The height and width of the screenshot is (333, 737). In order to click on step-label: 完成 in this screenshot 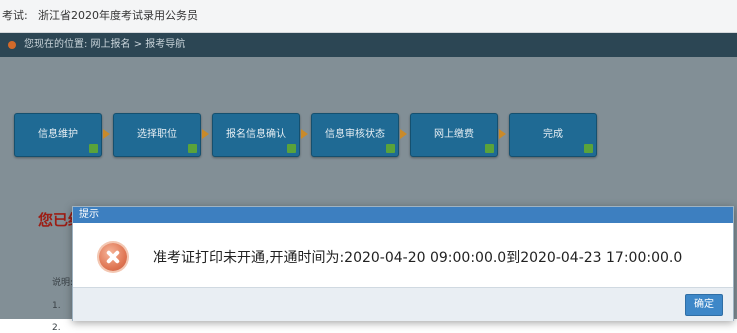, I will do `click(553, 134)`.